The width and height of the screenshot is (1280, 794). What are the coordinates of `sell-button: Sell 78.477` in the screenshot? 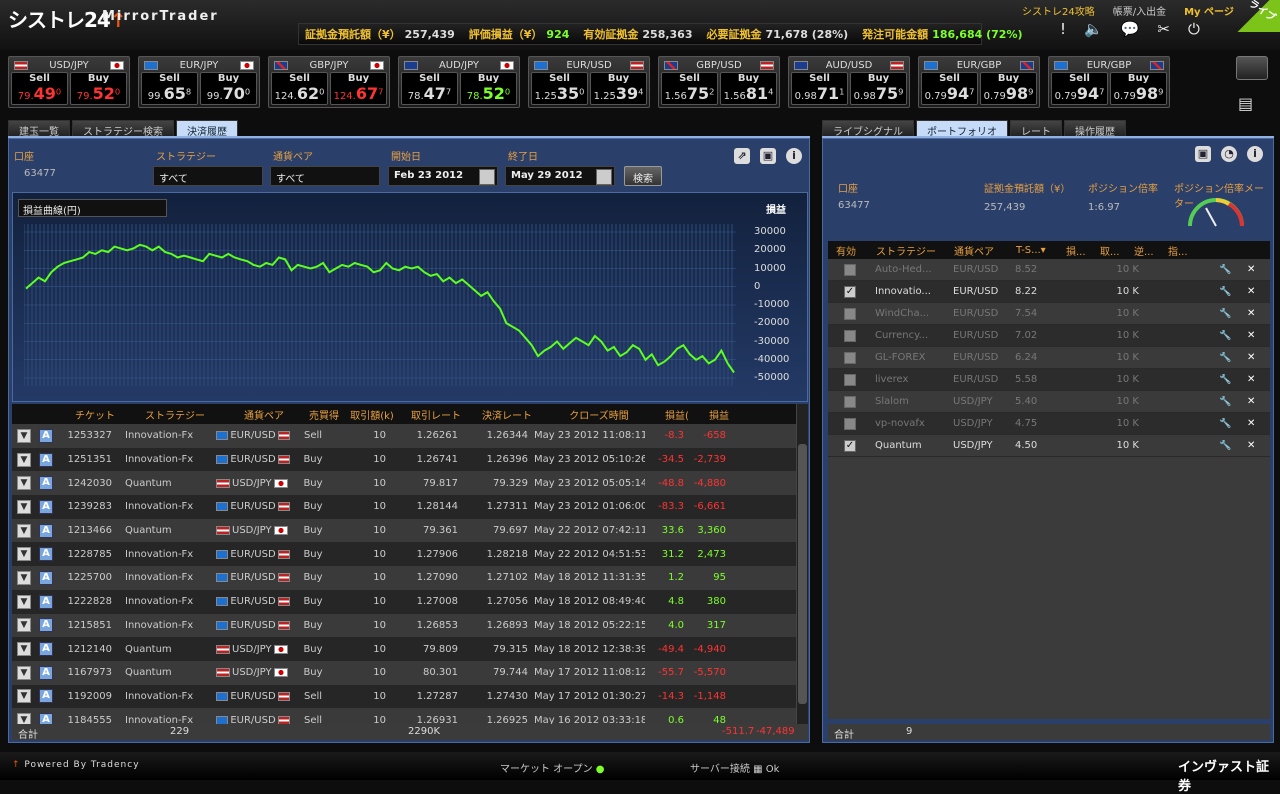 It's located at (429, 88).